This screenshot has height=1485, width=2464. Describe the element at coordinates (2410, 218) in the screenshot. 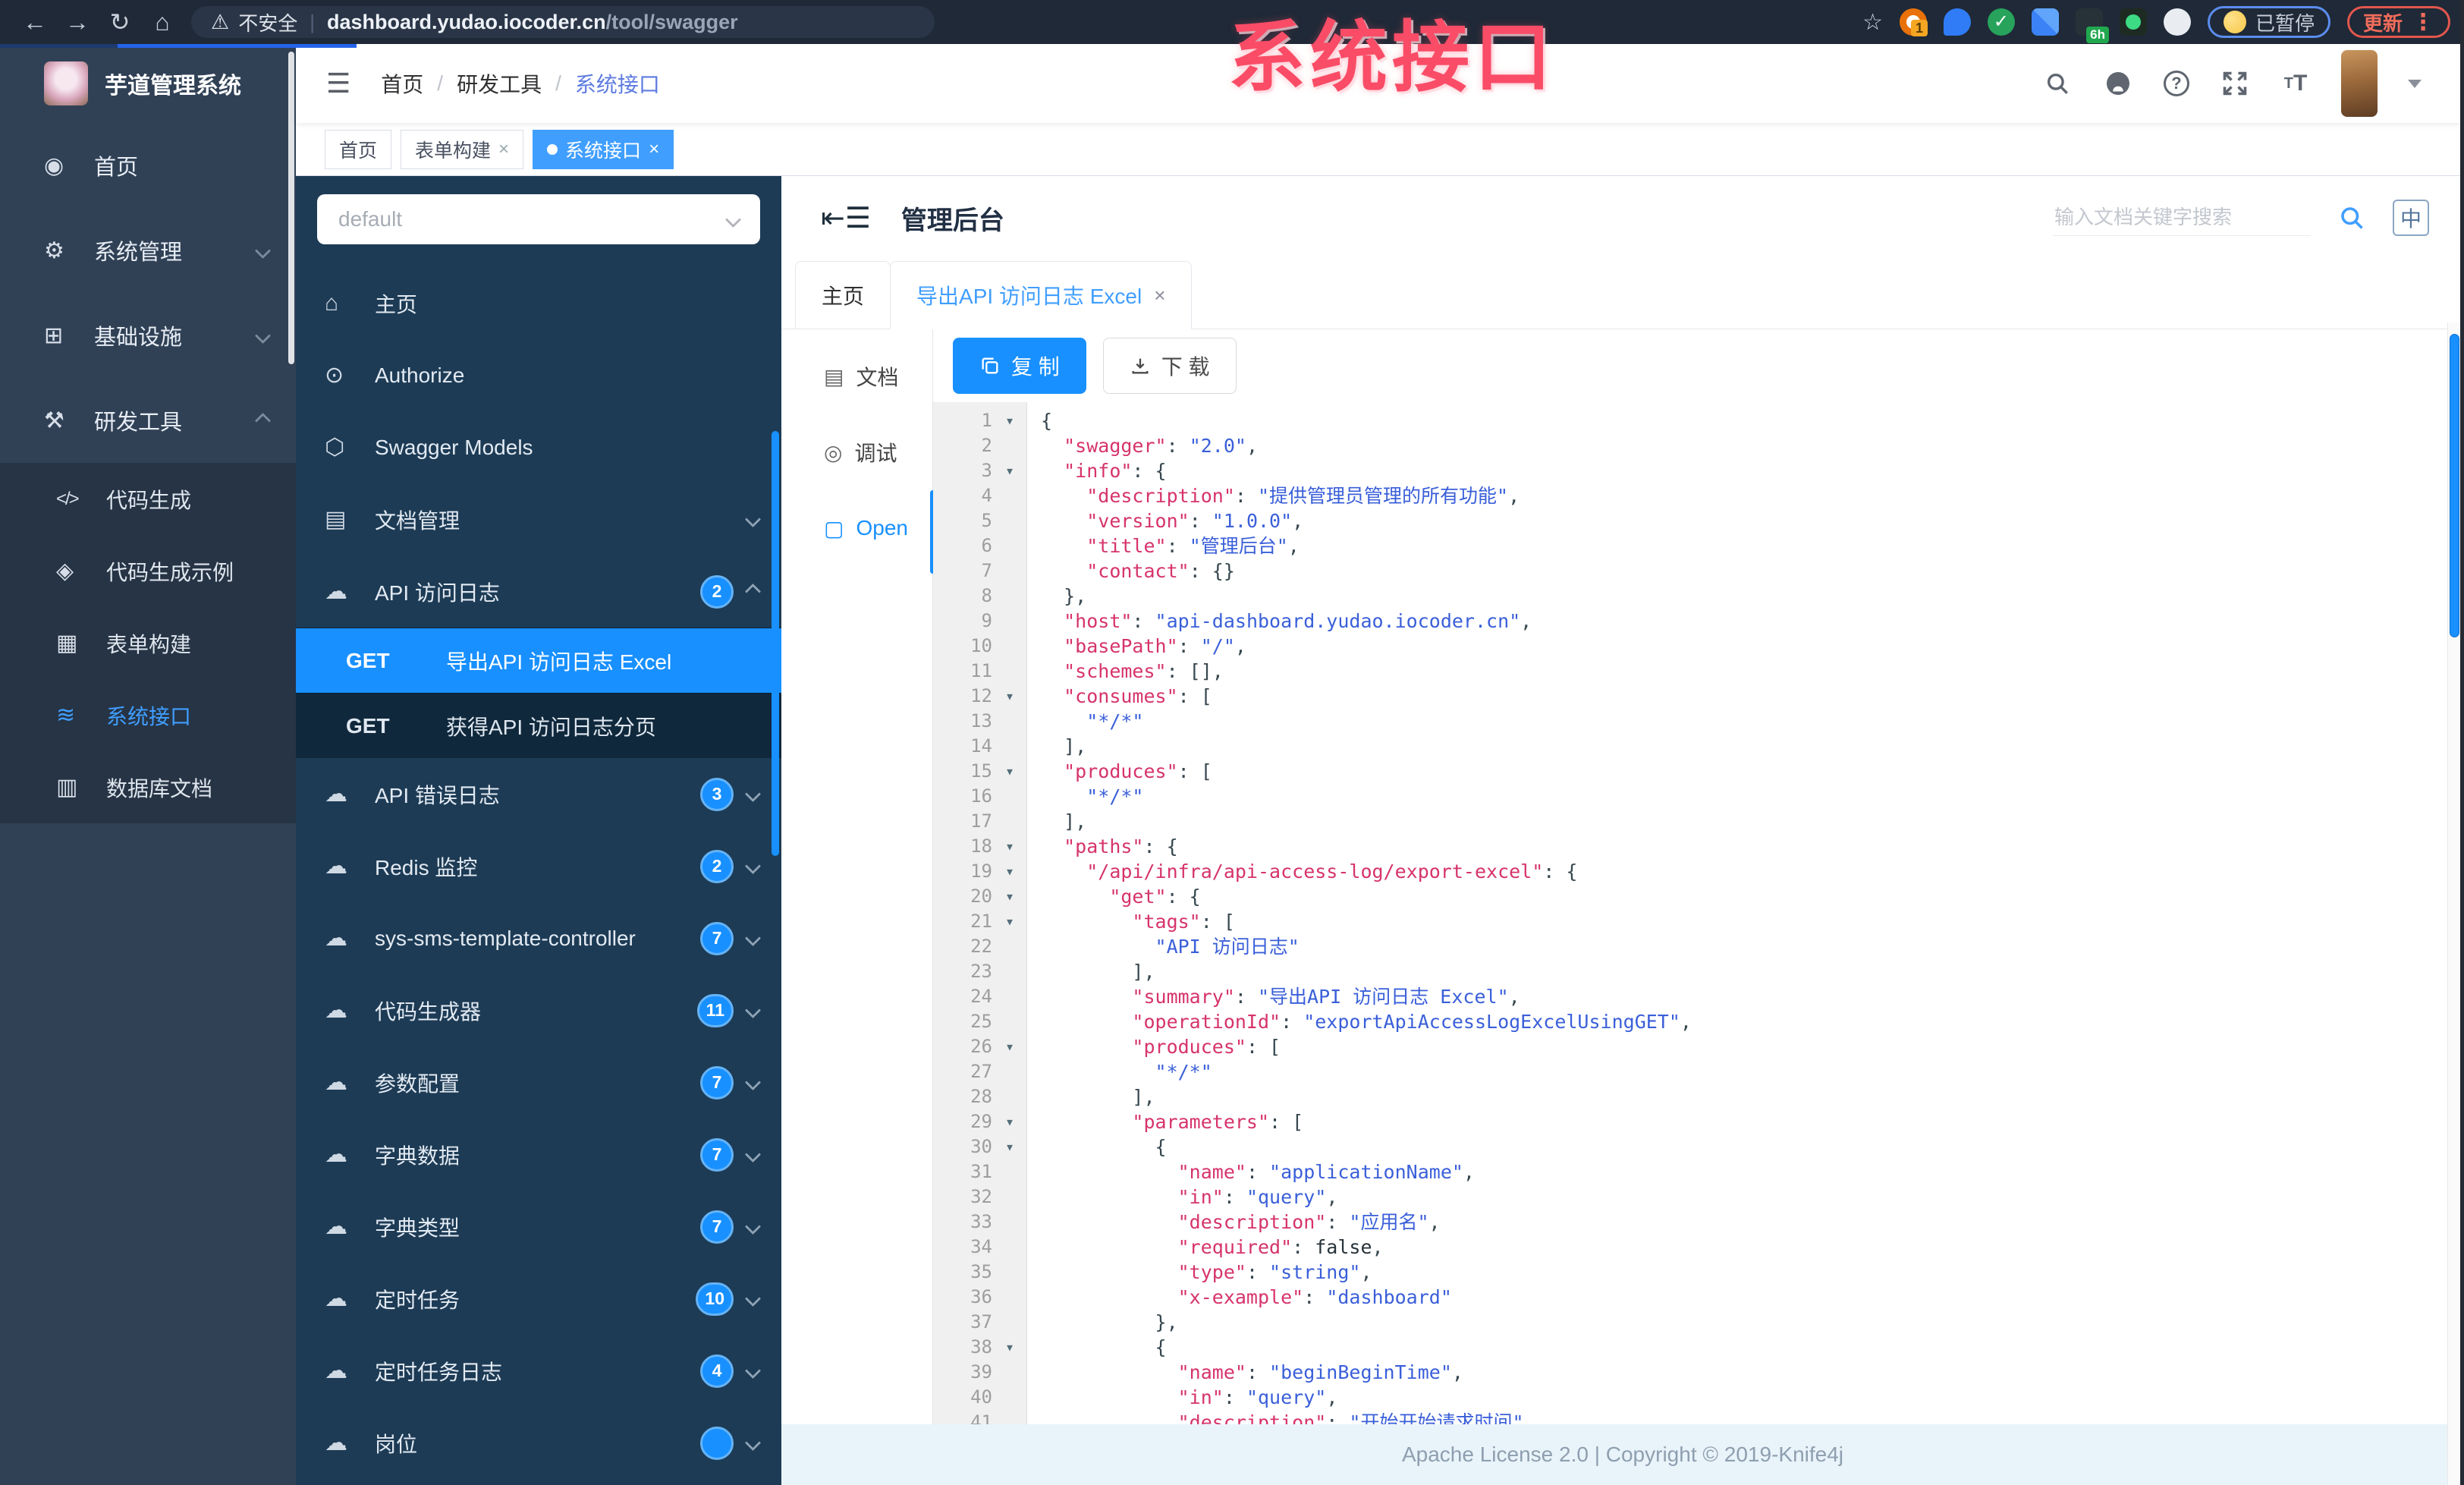

I see `language-toggle: 中` at that location.